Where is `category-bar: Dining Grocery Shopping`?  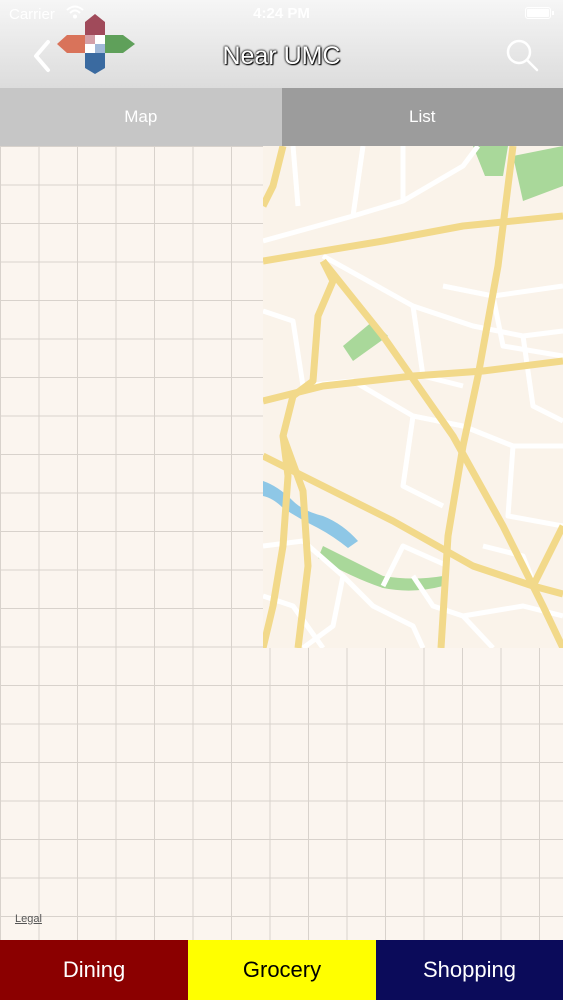 category-bar: Dining Grocery Shopping is located at coordinates (281, 970).